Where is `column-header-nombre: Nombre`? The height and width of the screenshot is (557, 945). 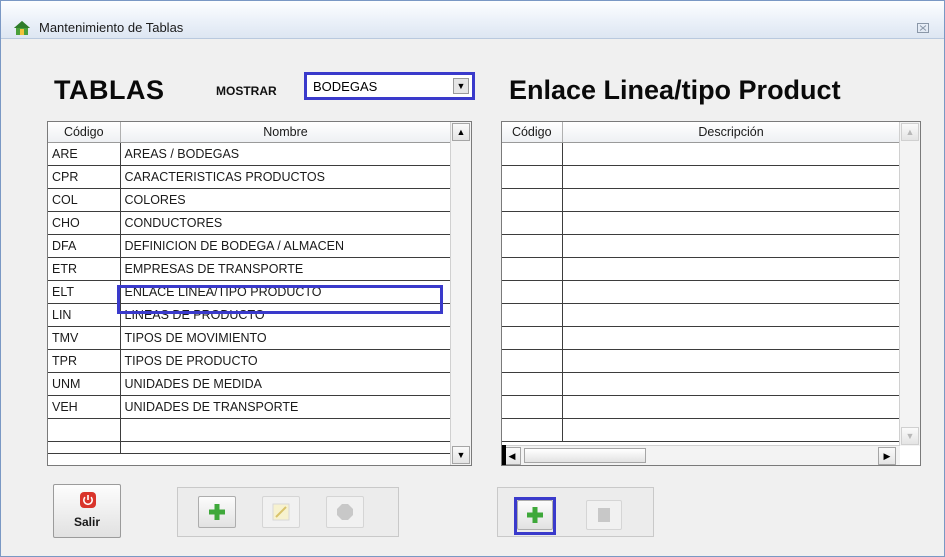
column-header-nombre: Nombre is located at coordinates (286, 132).